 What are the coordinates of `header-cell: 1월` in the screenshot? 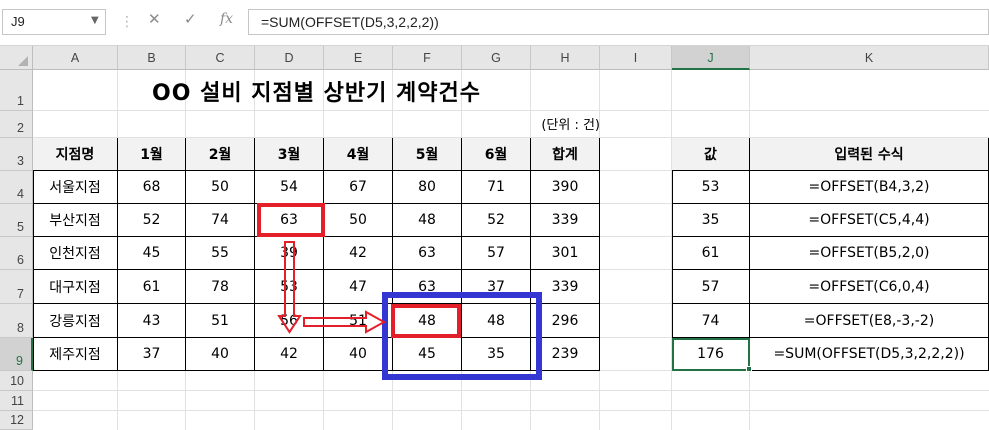 It's located at (152, 154).